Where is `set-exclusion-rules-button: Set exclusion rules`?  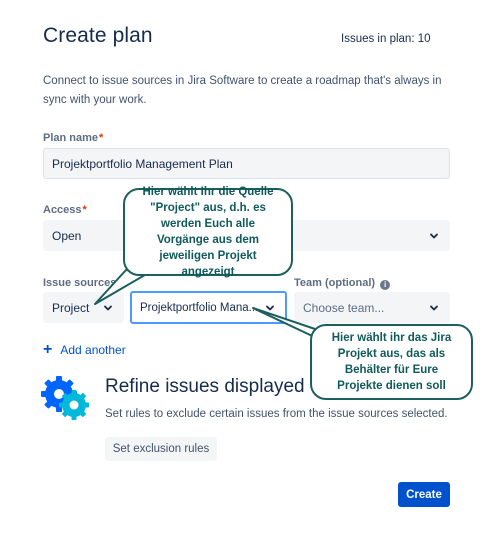
set-exclusion-rules-button: Set exclusion rules is located at coordinates (161, 449).